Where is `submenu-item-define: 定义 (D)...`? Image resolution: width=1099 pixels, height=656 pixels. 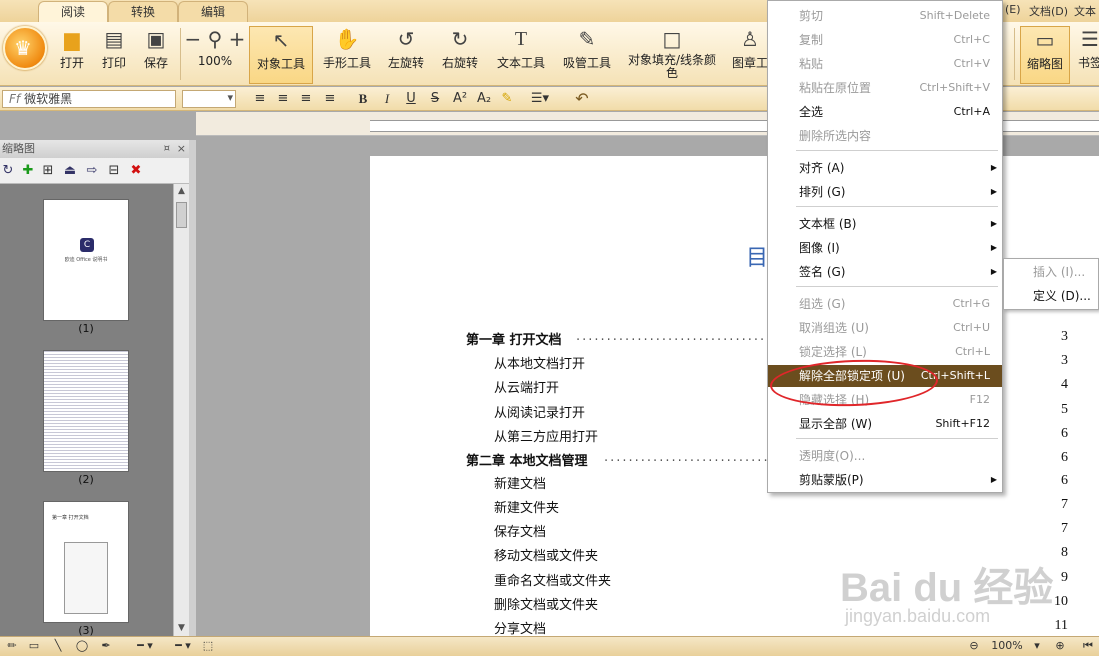 submenu-item-define: 定义 (D)... is located at coordinates (1051, 296).